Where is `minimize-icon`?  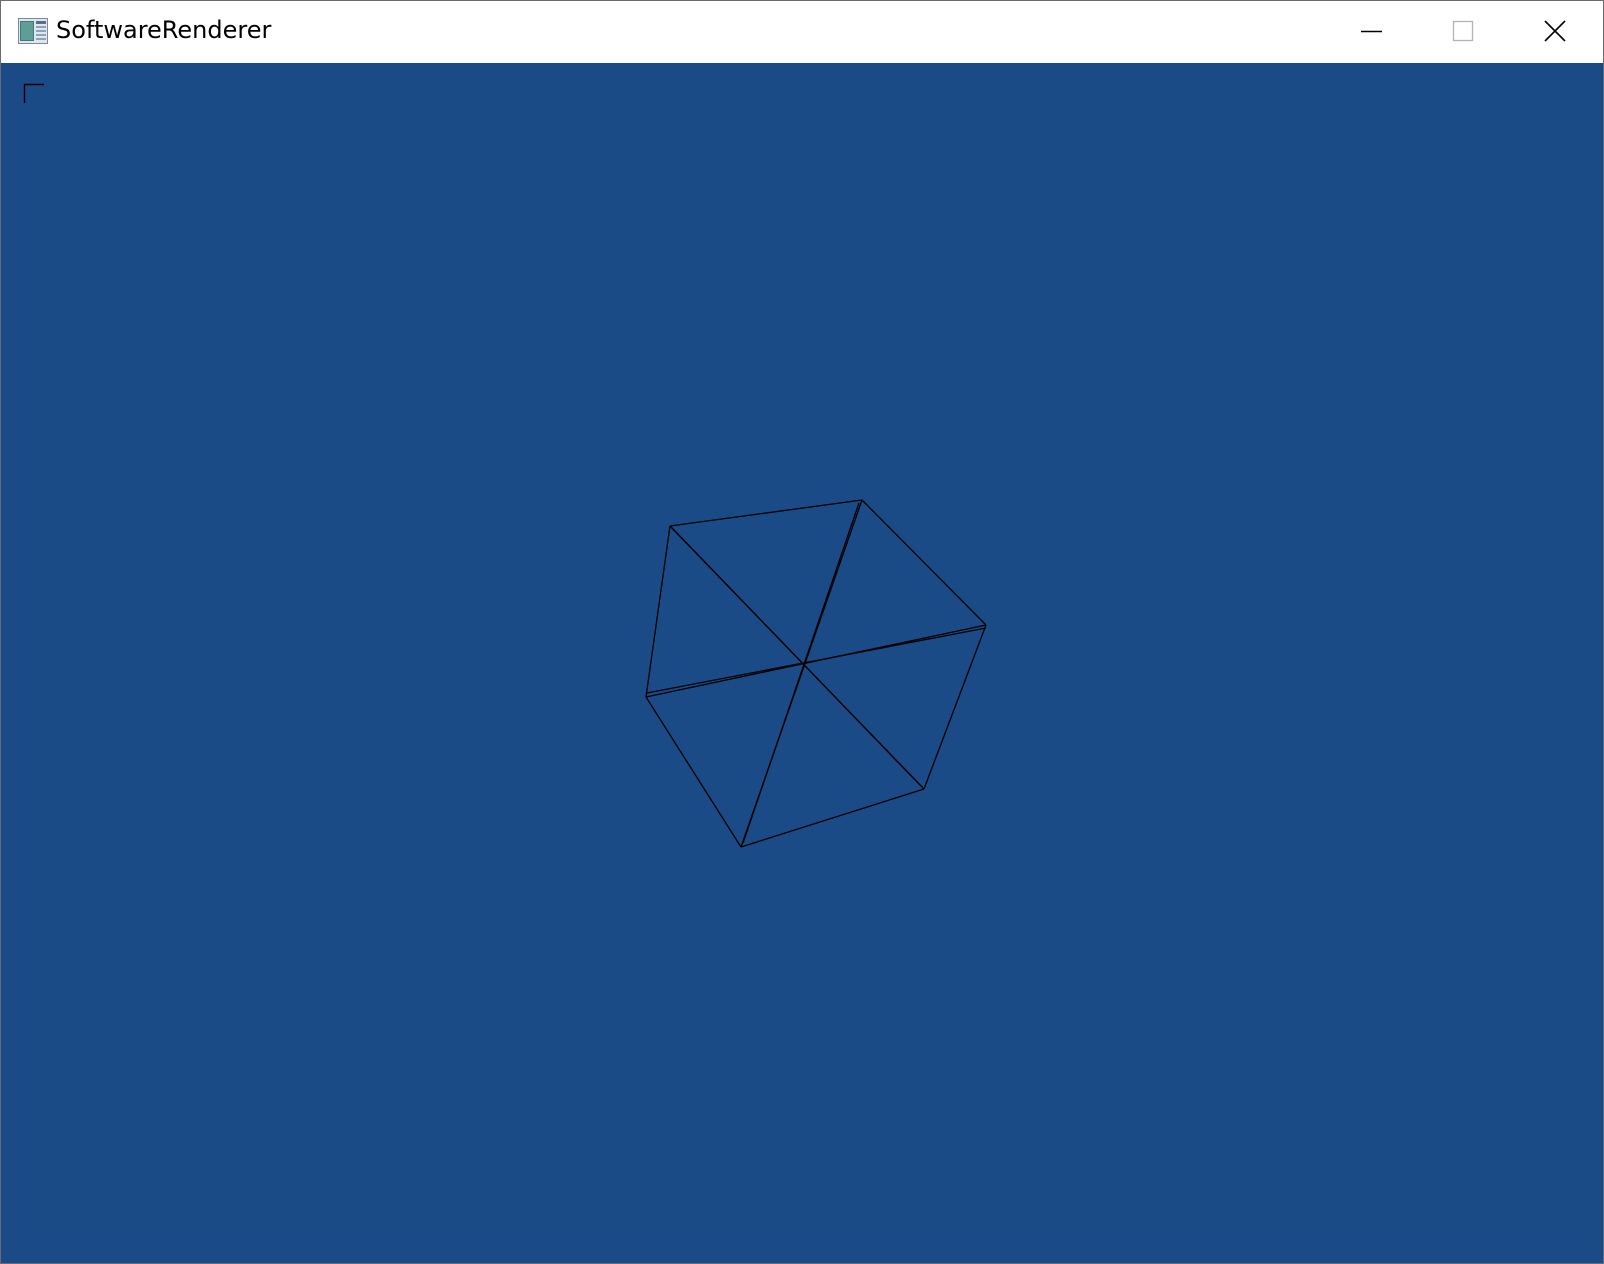 minimize-icon is located at coordinates (1371, 31).